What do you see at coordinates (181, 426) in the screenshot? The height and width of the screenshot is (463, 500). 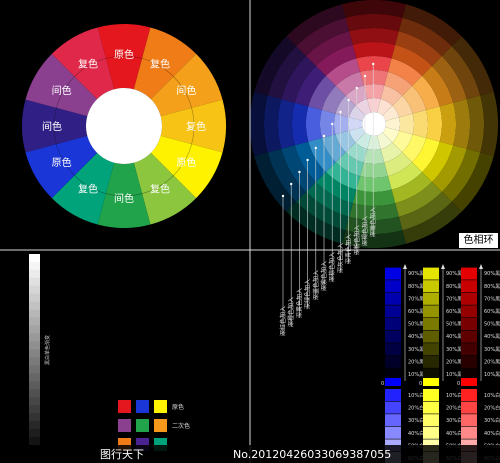 I see `legend-label: 二次色` at bounding box center [181, 426].